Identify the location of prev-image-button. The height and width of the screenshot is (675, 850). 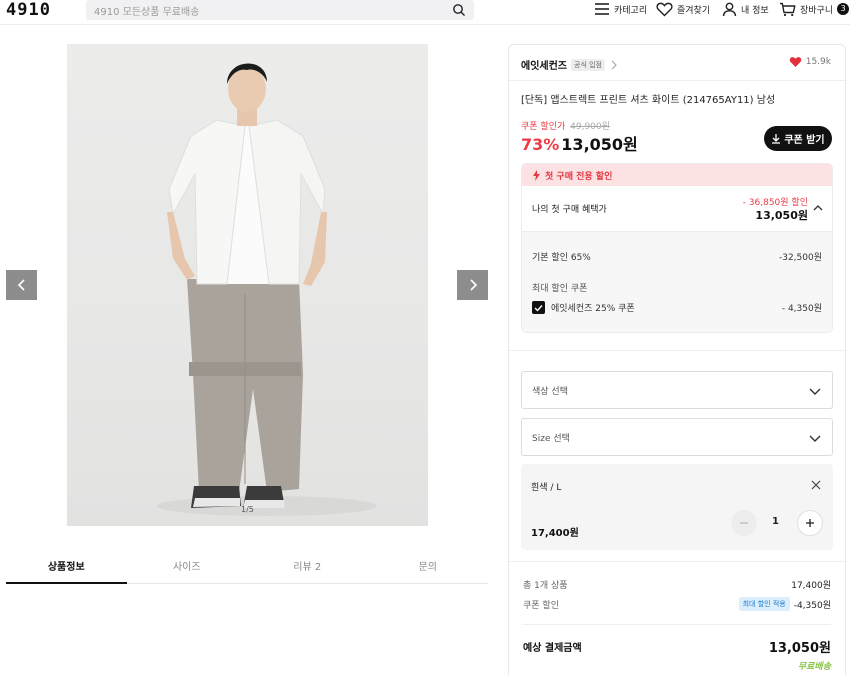
(21, 285).